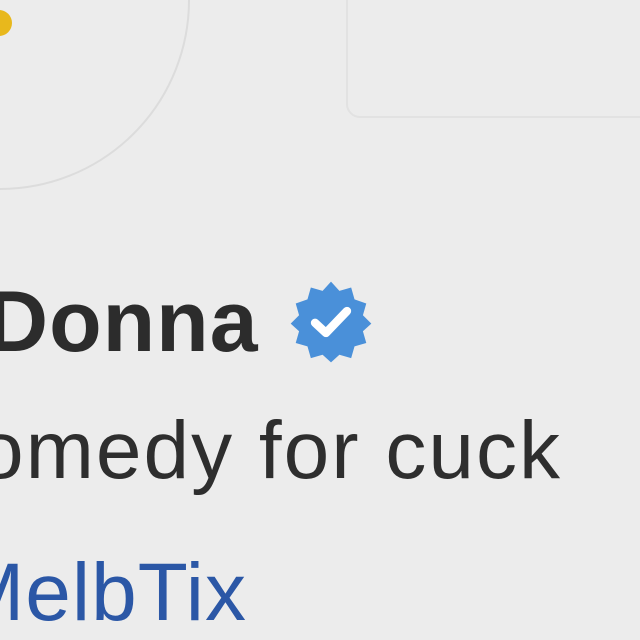  What do you see at coordinates (493, 59) in the screenshot?
I see `follow-button` at bounding box center [493, 59].